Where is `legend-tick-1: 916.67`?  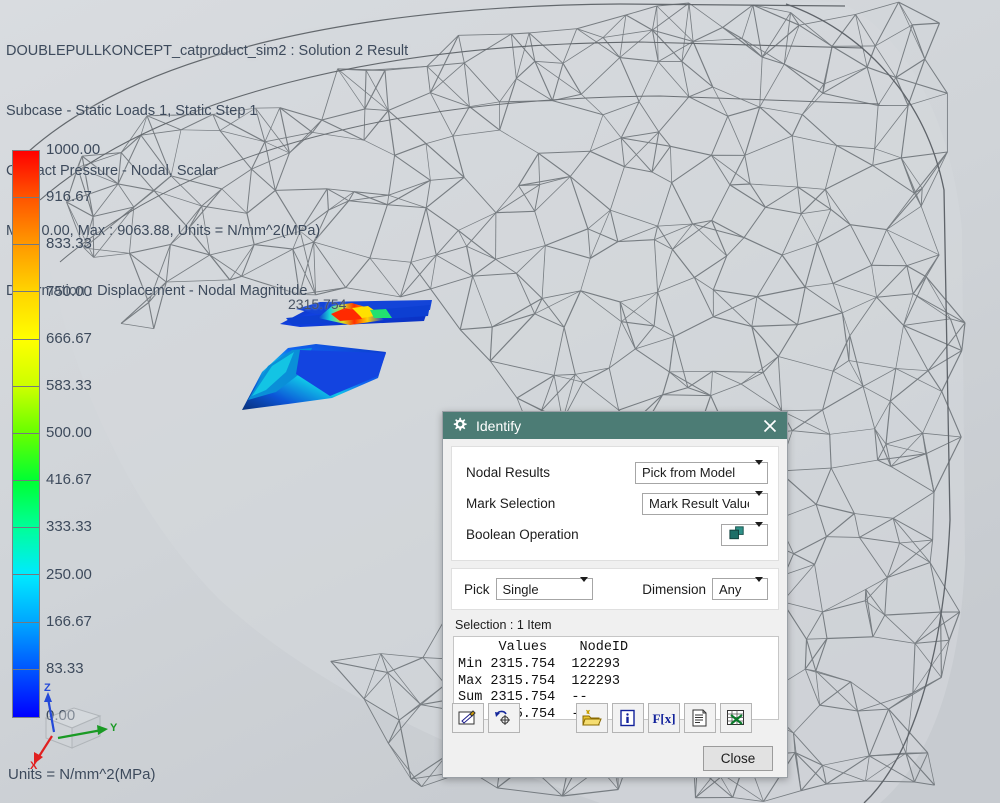 legend-tick-1: 916.67 is located at coordinates (69, 197).